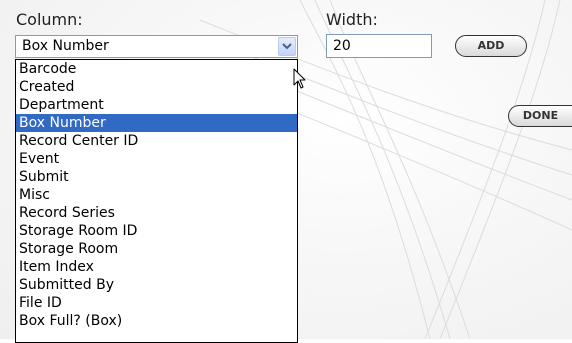 The width and height of the screenshot is (572, 343). I want to click on dropdown-option: Storage Room ID, so click(156, 231).